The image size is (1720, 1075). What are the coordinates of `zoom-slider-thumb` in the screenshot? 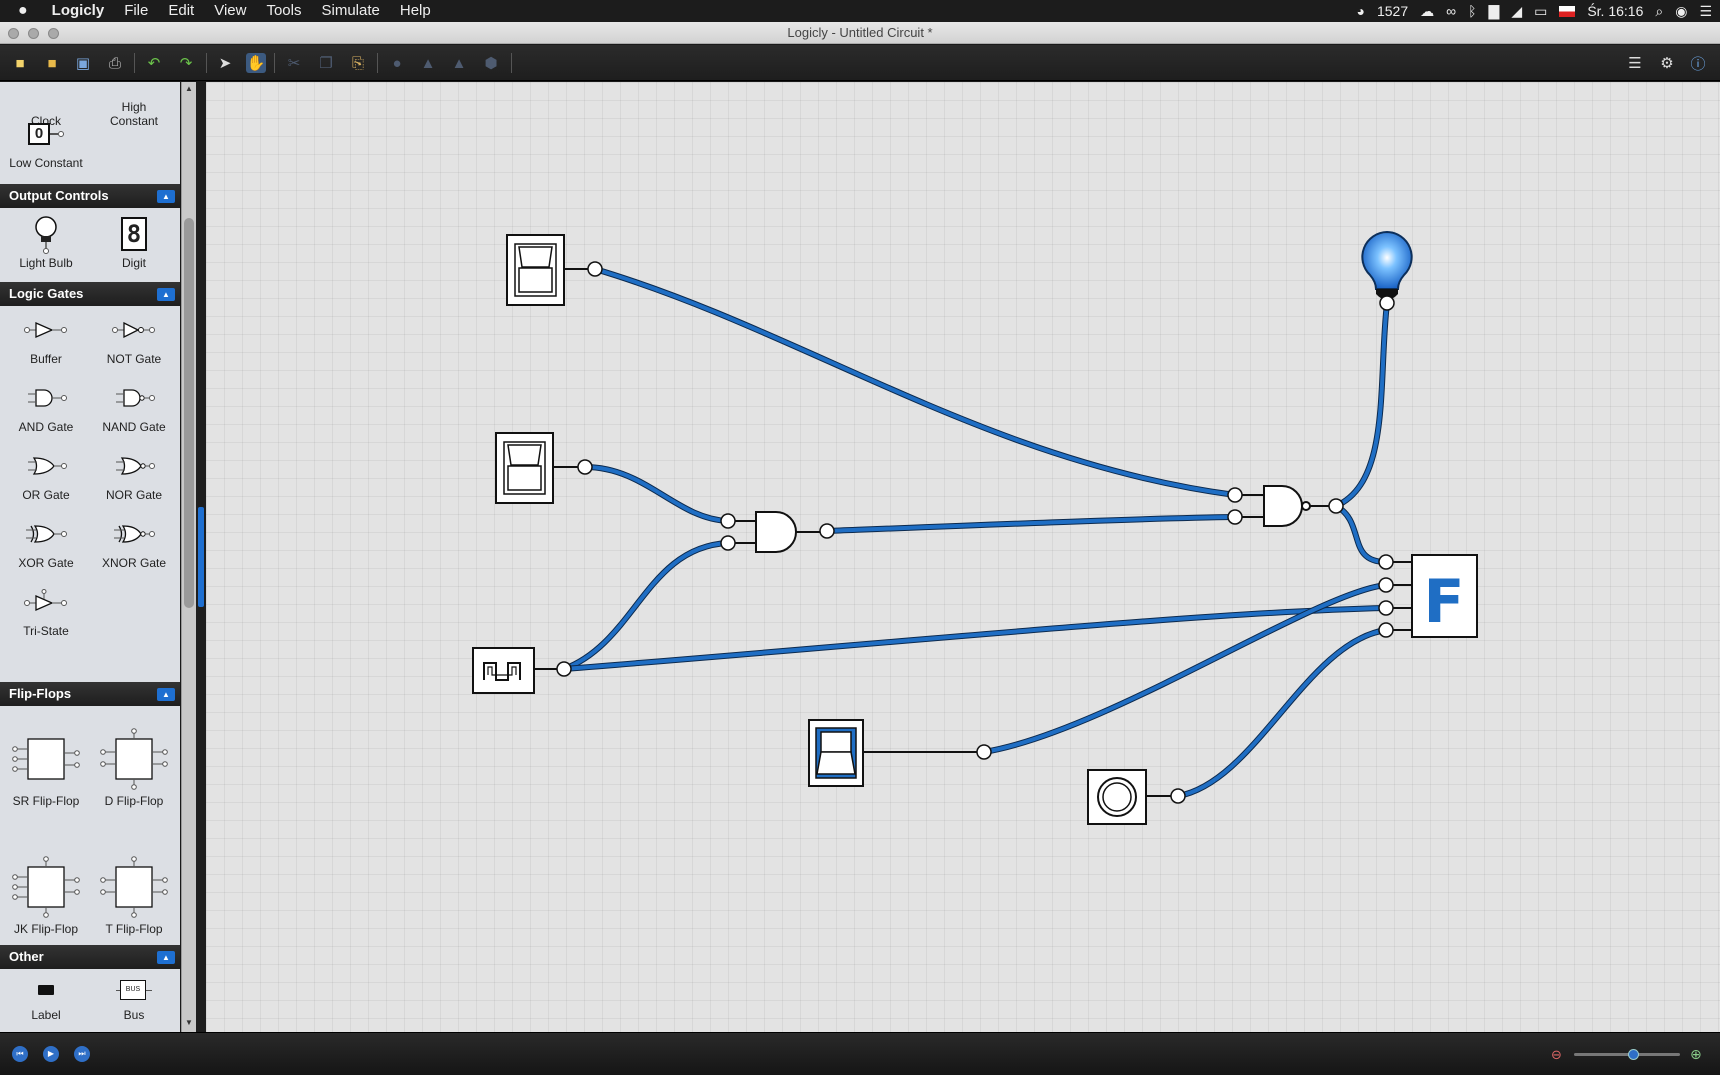 It's located at (1633, 1054).